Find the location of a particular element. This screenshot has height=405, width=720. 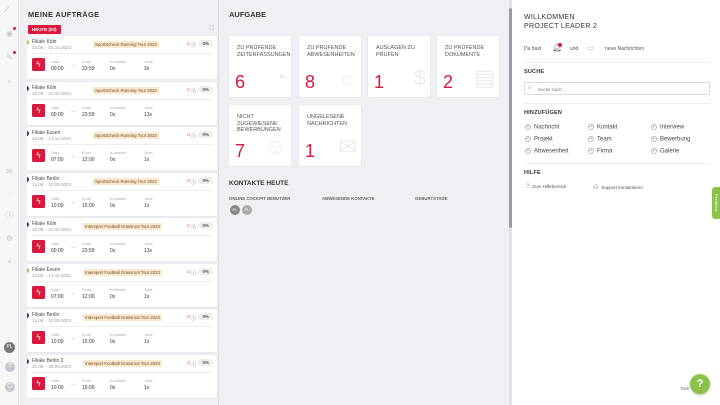

chat-icon: ◌ is located at coordinates (9, 193).